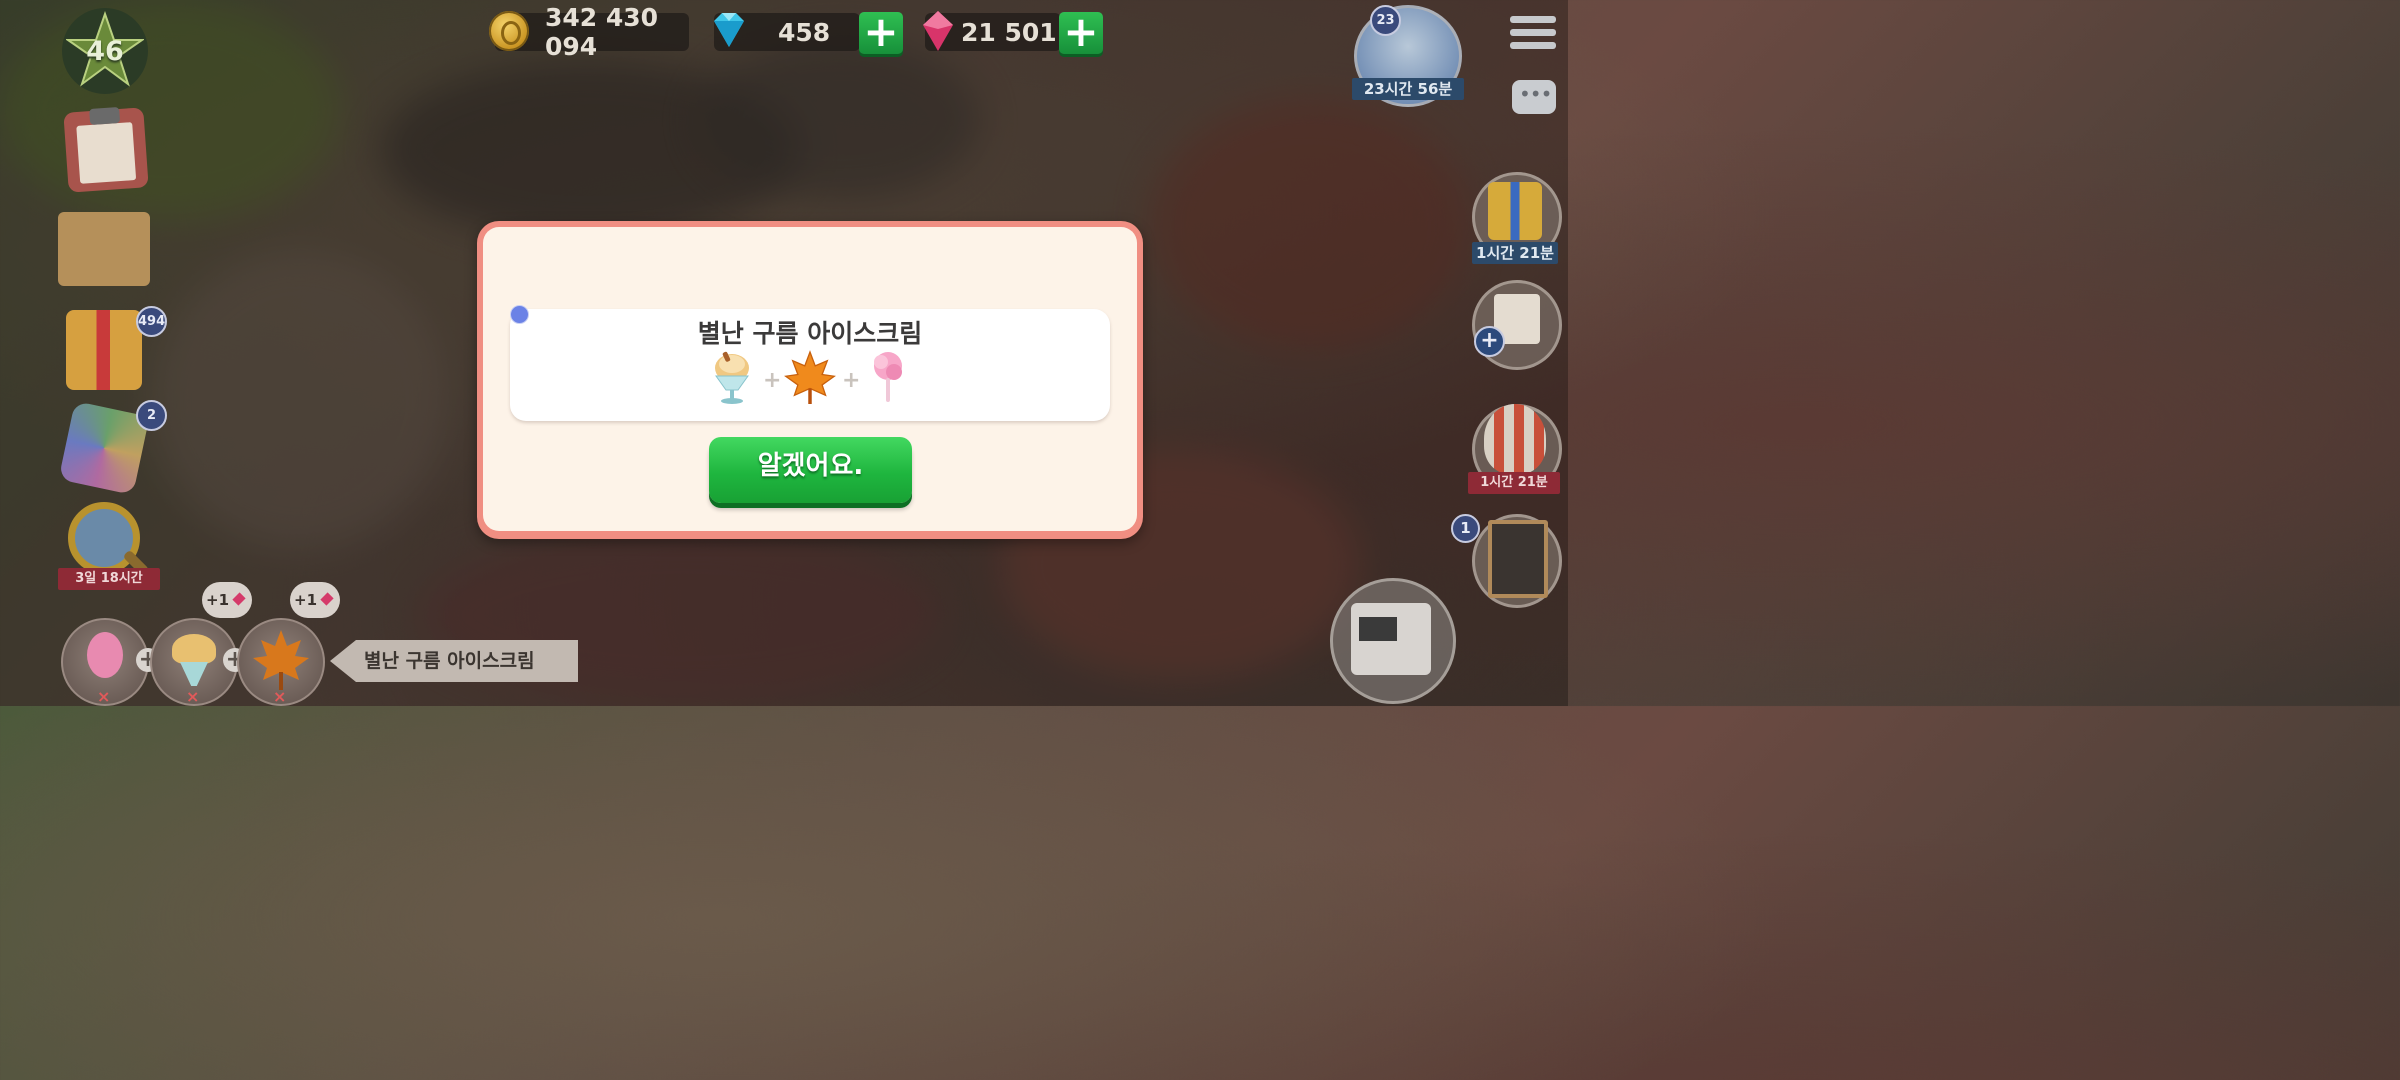  What do you see at coordinates (1533, 35) in the screenshot?
I see `hamburger-menu-icon` at bounding box center [1533, 35].